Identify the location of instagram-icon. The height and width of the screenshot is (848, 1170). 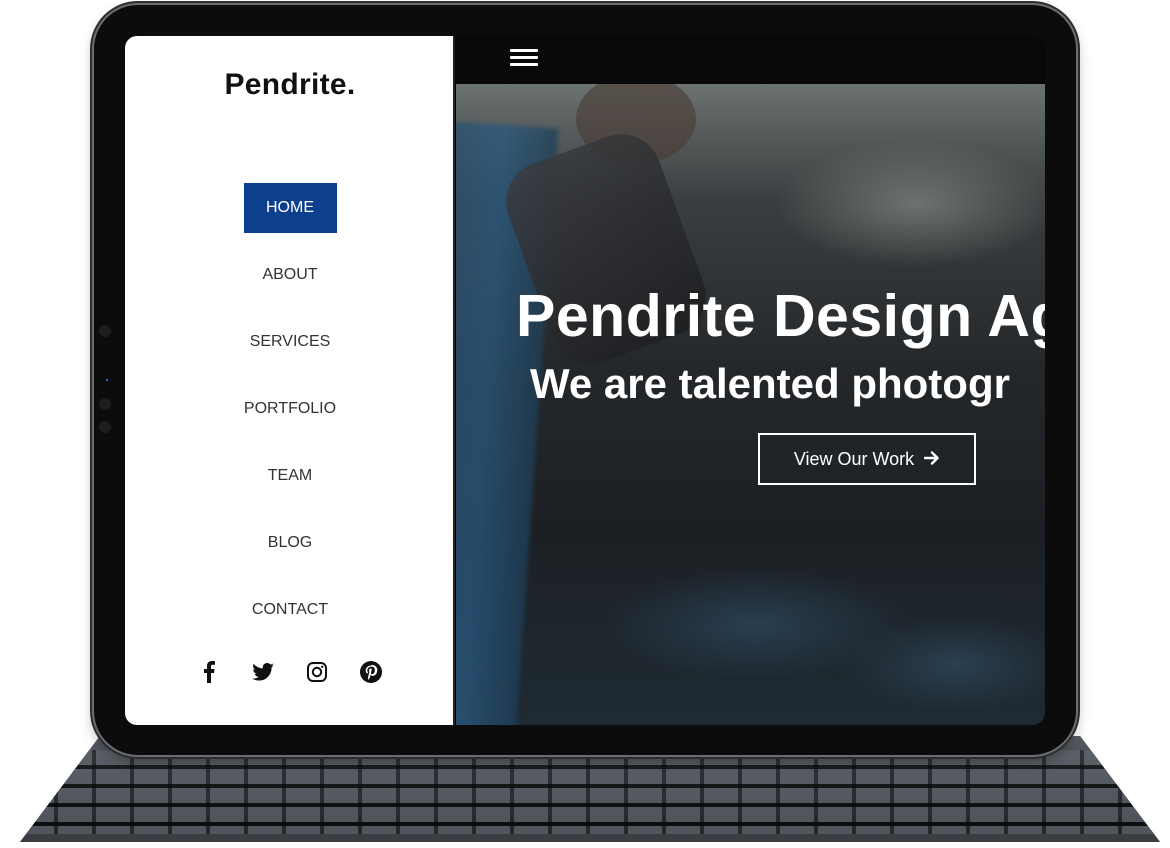
(317, 672).